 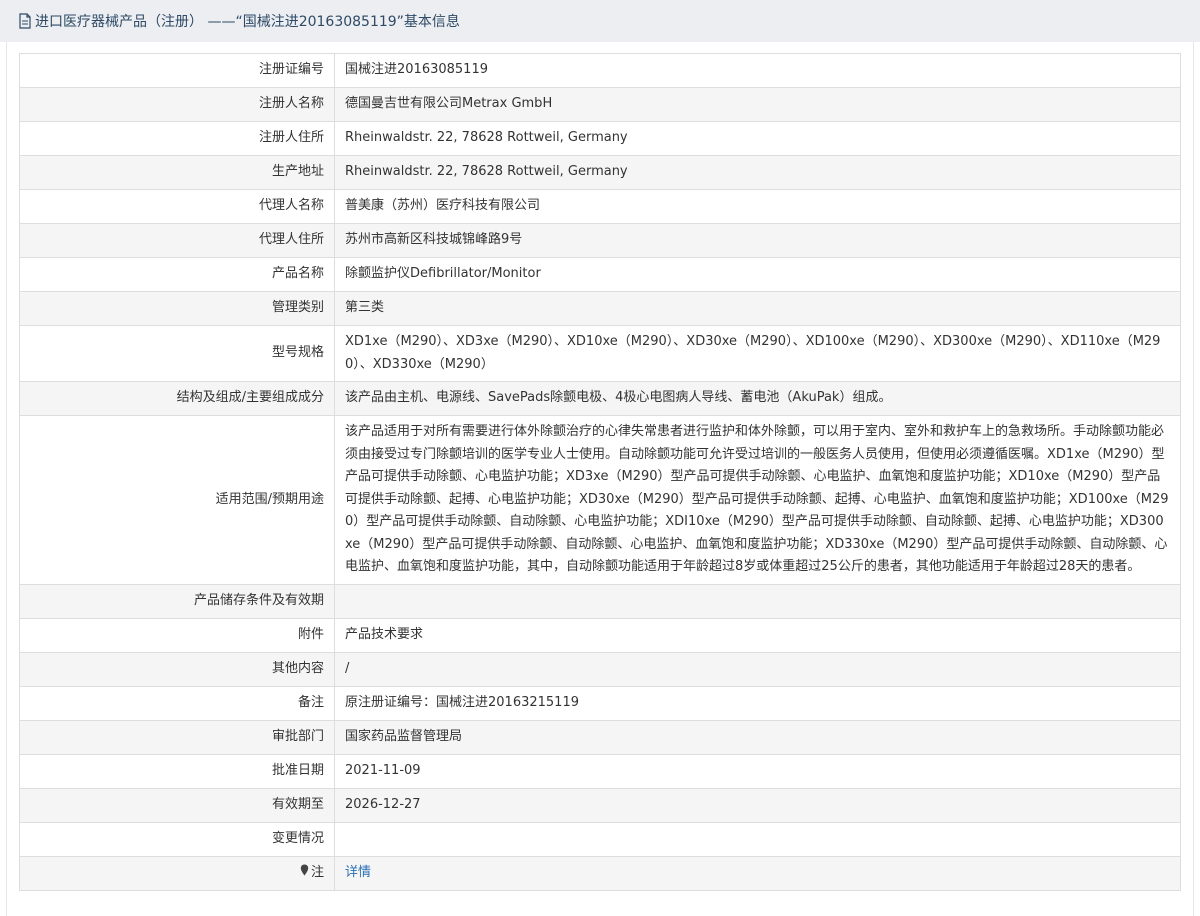 I want to click on details-link: 详情, so click(x=358, y=872).